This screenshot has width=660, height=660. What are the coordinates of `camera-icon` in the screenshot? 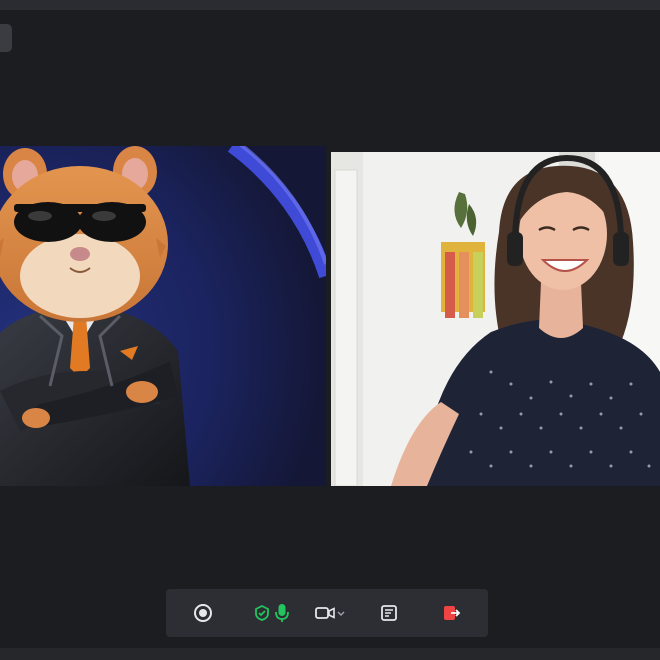 It's located at (325, 613).